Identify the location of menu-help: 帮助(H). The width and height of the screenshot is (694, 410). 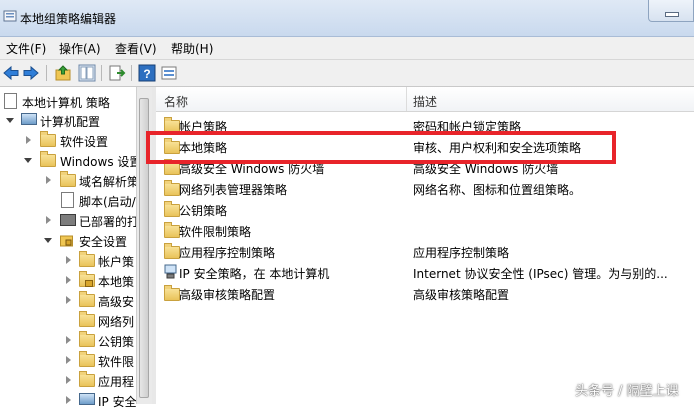
(192, 48).